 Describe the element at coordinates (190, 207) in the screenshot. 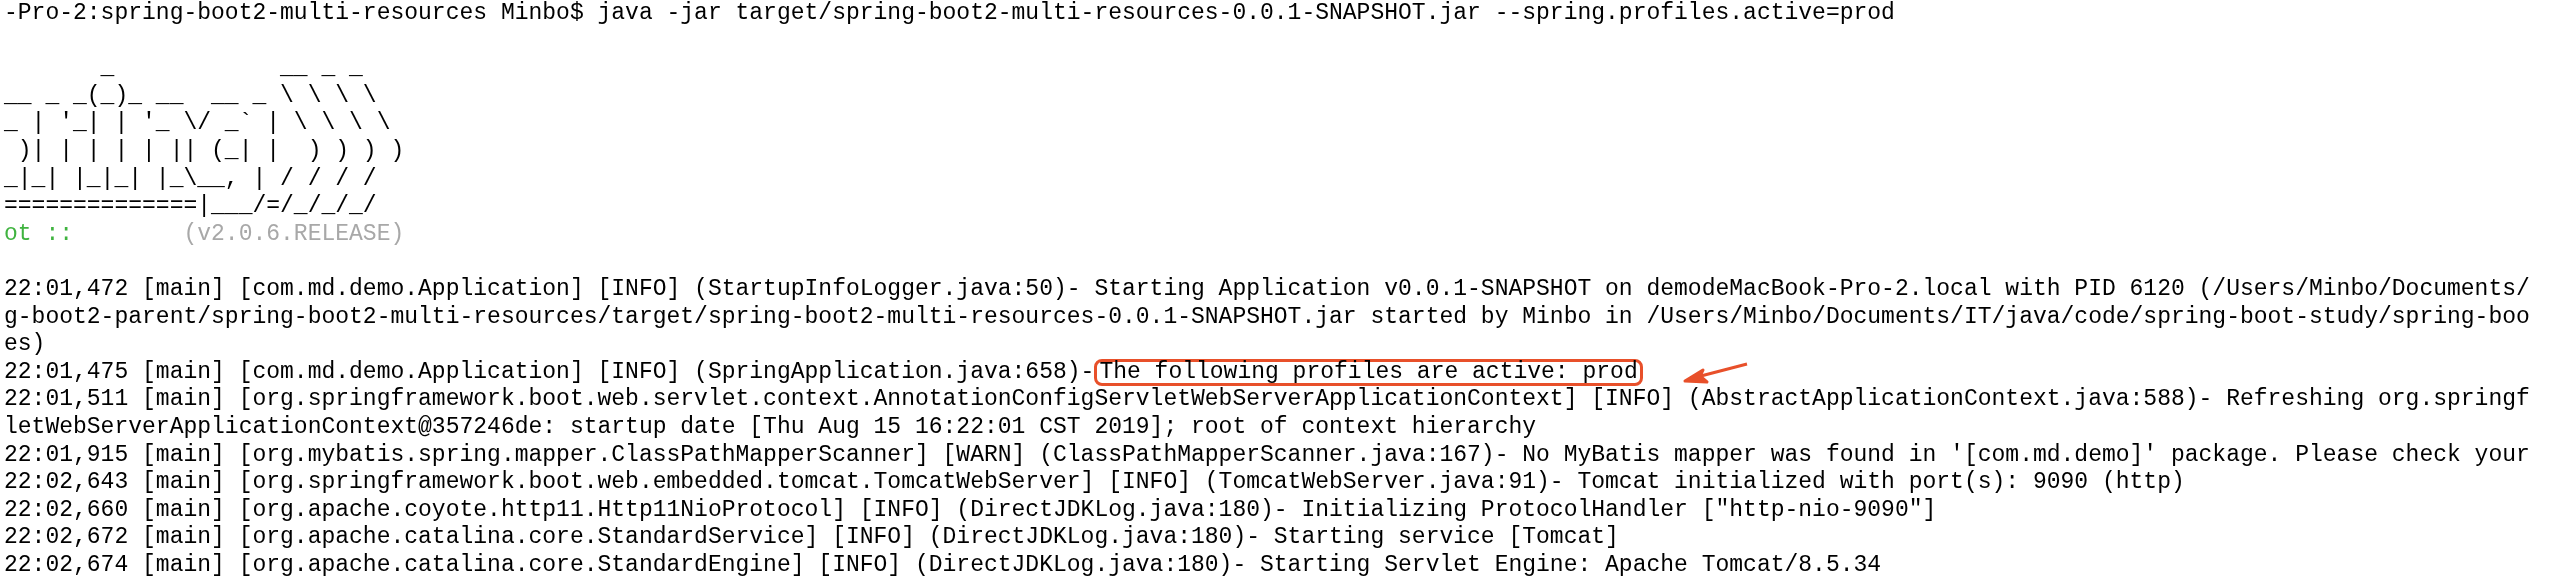

I see `banner-line: ==============|___/=/_/_/_/` at that location.